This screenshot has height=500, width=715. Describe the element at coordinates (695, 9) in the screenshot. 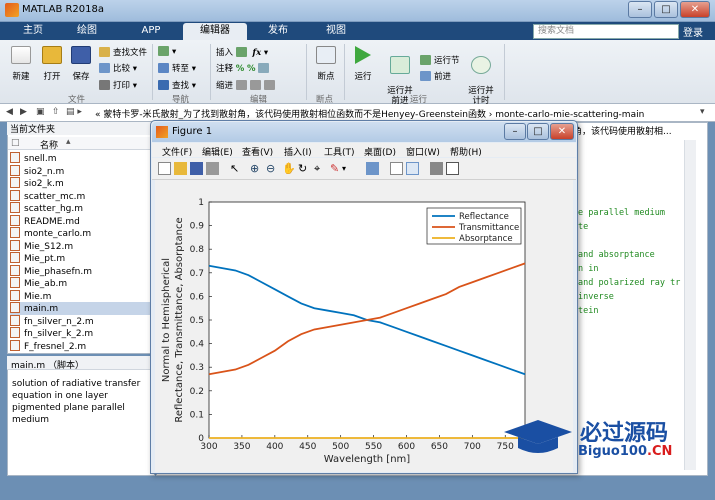

I see `close-button: ✕` at that location.